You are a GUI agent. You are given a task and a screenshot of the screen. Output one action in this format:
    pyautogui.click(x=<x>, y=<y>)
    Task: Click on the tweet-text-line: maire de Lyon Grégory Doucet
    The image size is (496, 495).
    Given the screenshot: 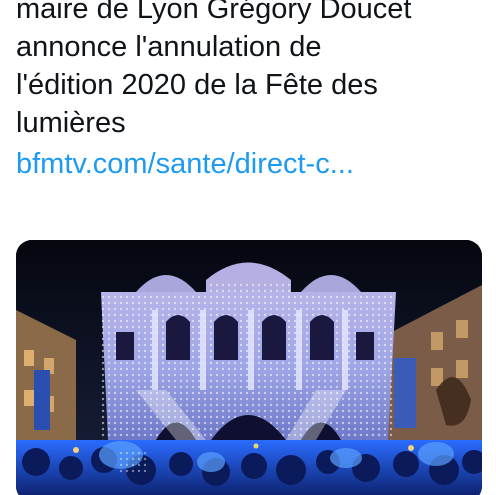 What is the action you would take?
    pyautogui.click(x=214, y=12)
    